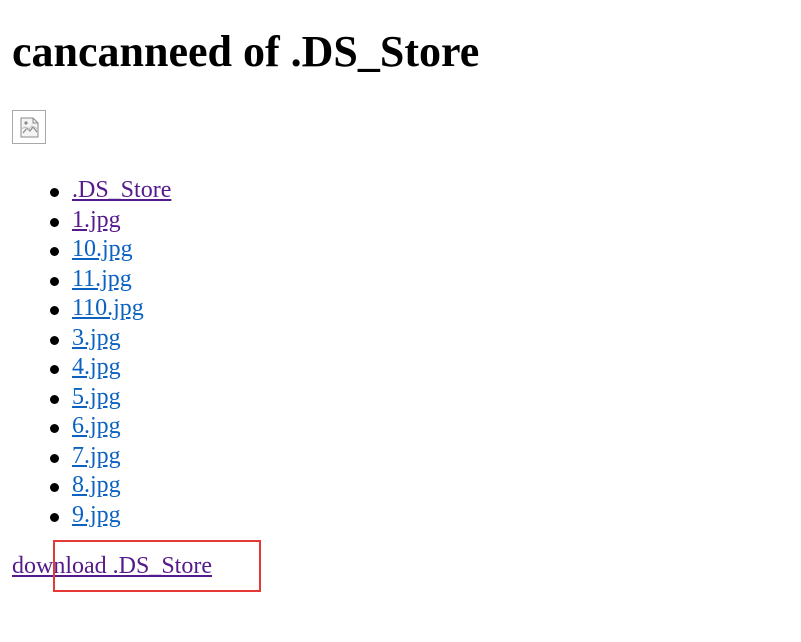 The height and width of the screenshot is (642, 801). I want to click on list-item: 110.jpg, so click(110, 309).